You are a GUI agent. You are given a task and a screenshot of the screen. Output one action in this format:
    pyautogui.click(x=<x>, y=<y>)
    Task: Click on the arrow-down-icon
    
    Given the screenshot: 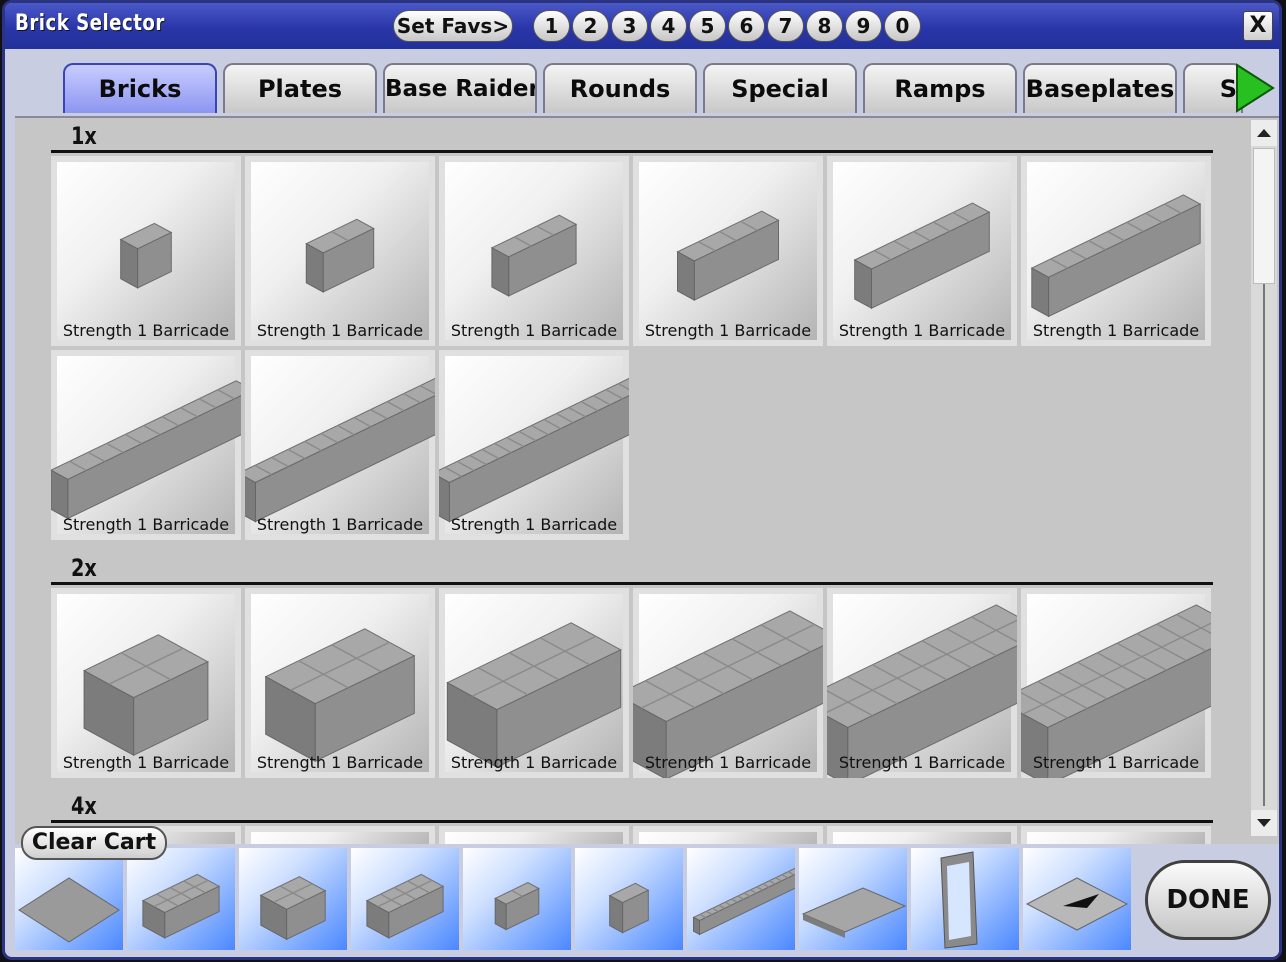 What is the action you would take?
    pyautogui.click(x=1264, y=823)
    